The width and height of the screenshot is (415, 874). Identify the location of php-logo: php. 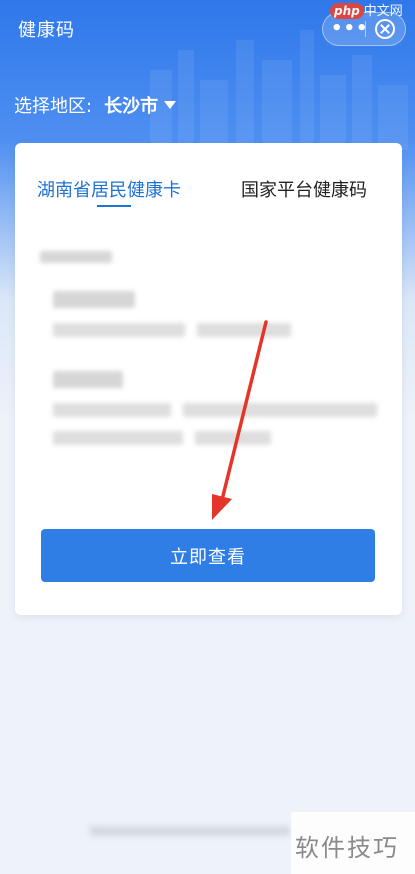
(347, 11).